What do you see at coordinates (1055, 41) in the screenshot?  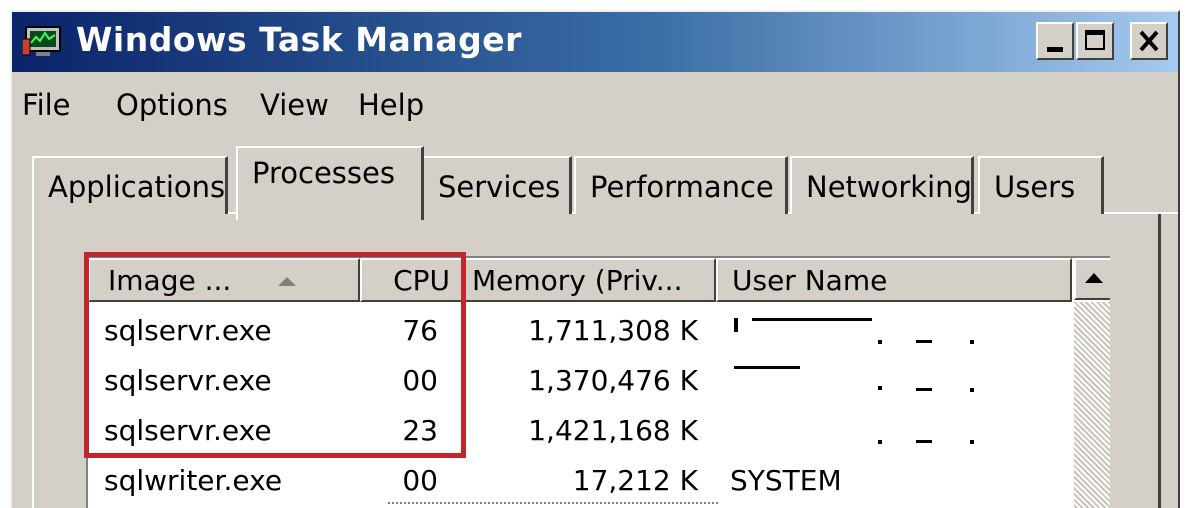 I see `minimize-button` at bounding box center [1055, 41].